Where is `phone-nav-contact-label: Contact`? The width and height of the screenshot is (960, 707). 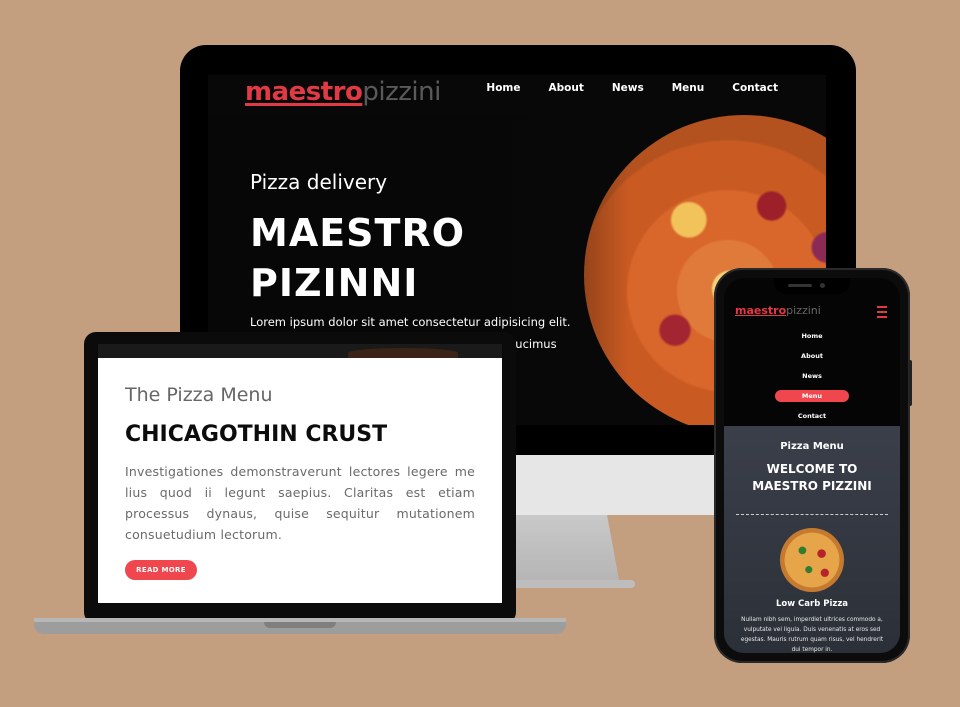 phone-nav-contact-label: Contact is located at coordinates (812, 416).